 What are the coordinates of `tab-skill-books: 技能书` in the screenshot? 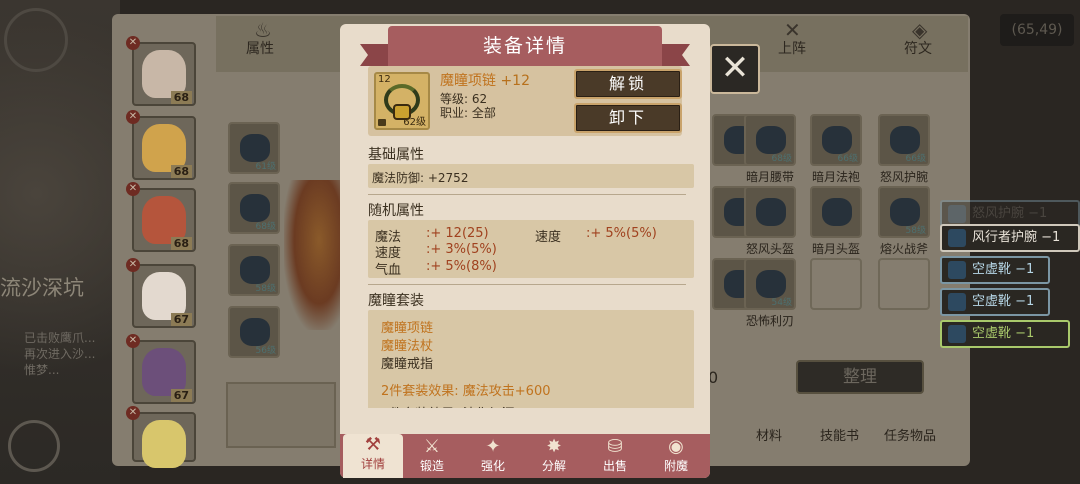 It's located at (839, 434).